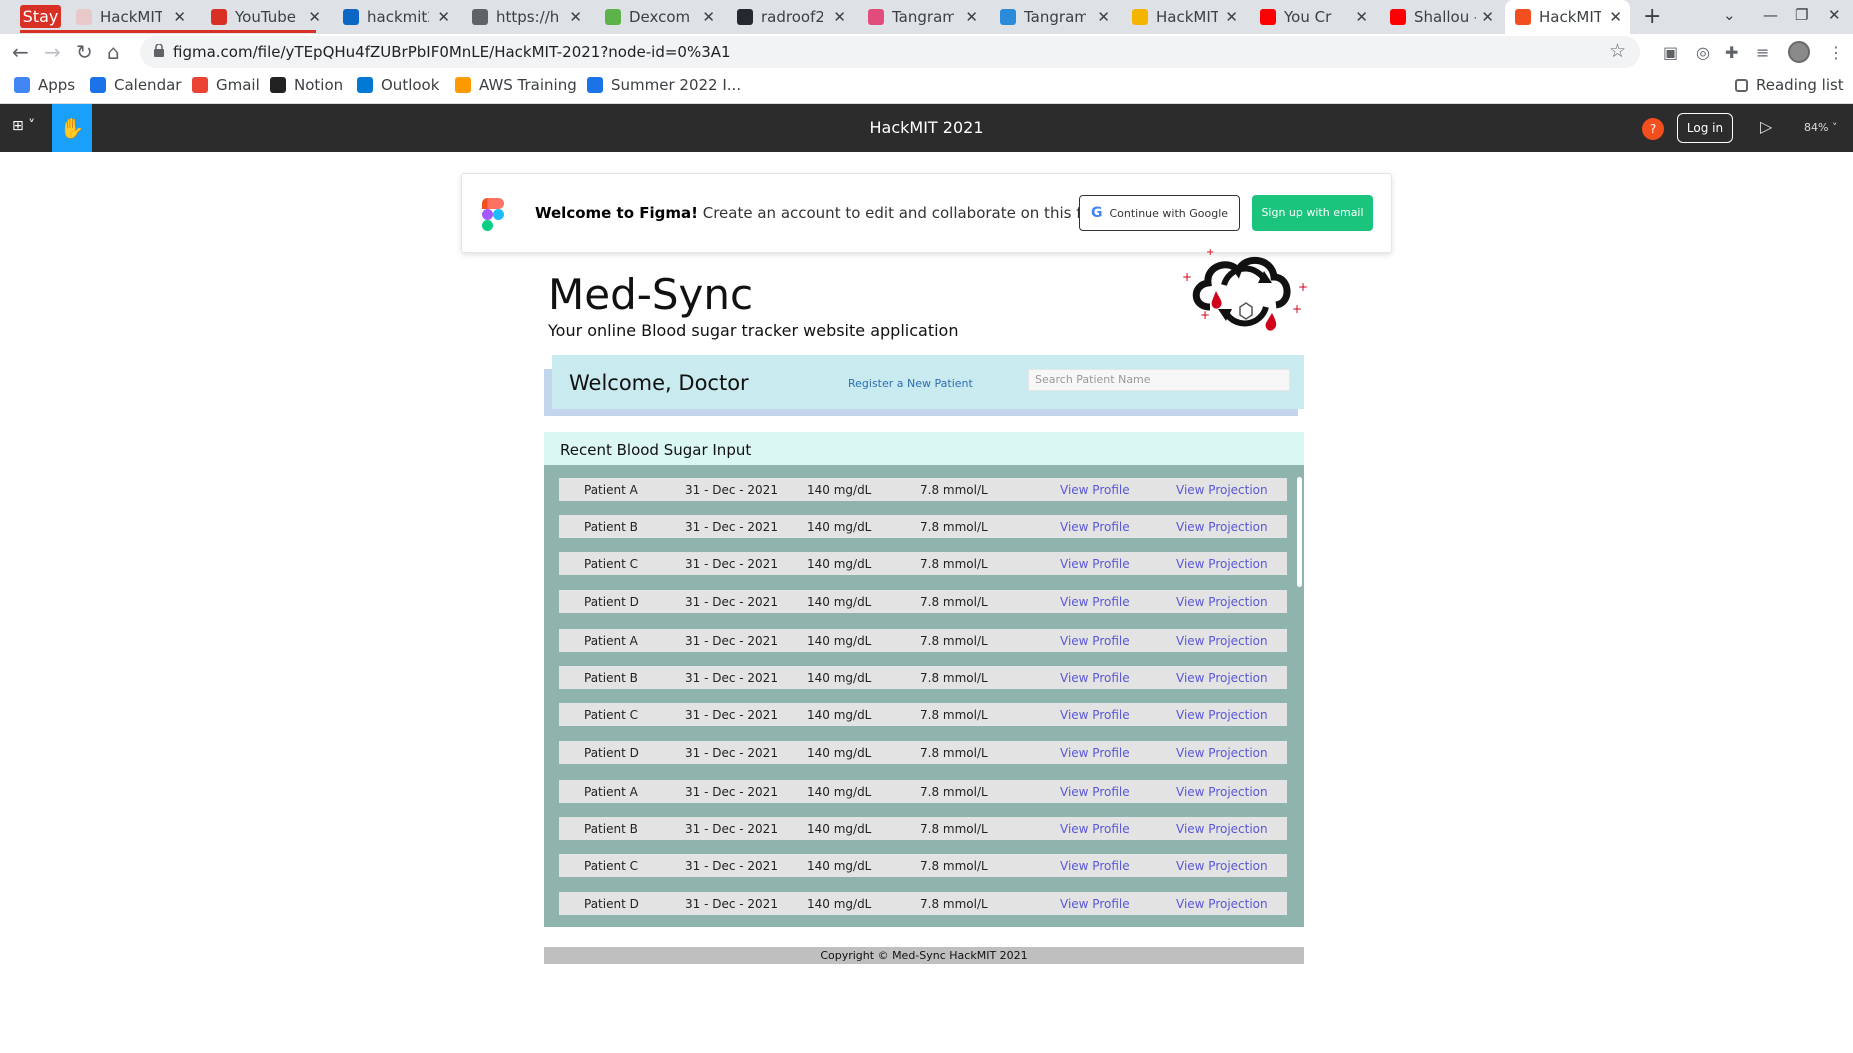 The height and width of the screenshot is (1053, 1853). What do you see at coordinates (1617, 51) in the screenshot?
I see `bookmark-star-icon: ☆` at bounding box center [1617, 51].